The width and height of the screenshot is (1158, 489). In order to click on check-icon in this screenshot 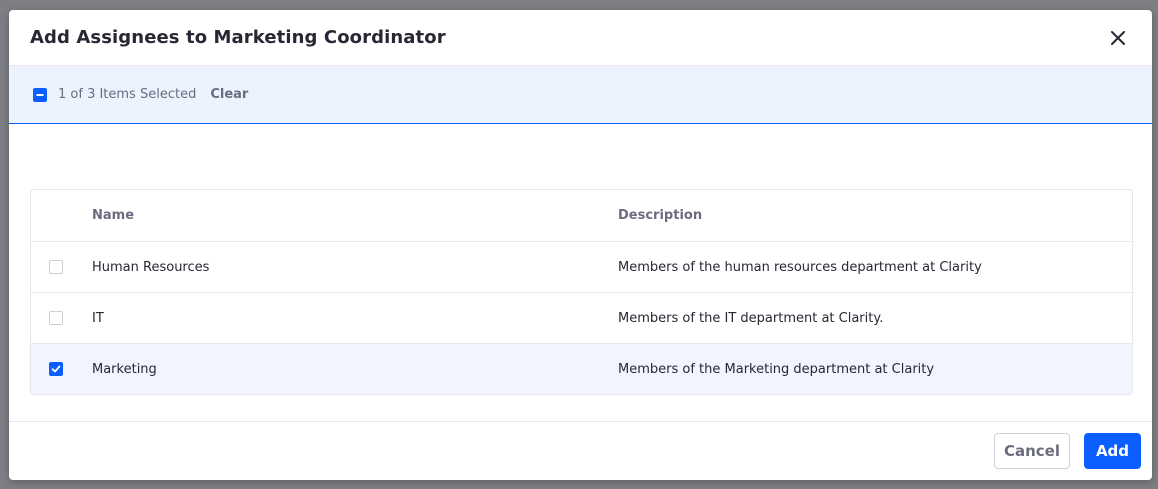, I will do `click(56, 369)`.